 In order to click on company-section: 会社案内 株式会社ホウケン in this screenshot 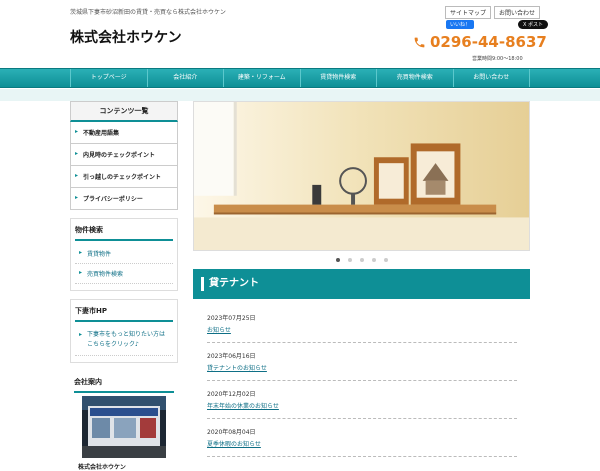, I will do `click(124, 421)`.